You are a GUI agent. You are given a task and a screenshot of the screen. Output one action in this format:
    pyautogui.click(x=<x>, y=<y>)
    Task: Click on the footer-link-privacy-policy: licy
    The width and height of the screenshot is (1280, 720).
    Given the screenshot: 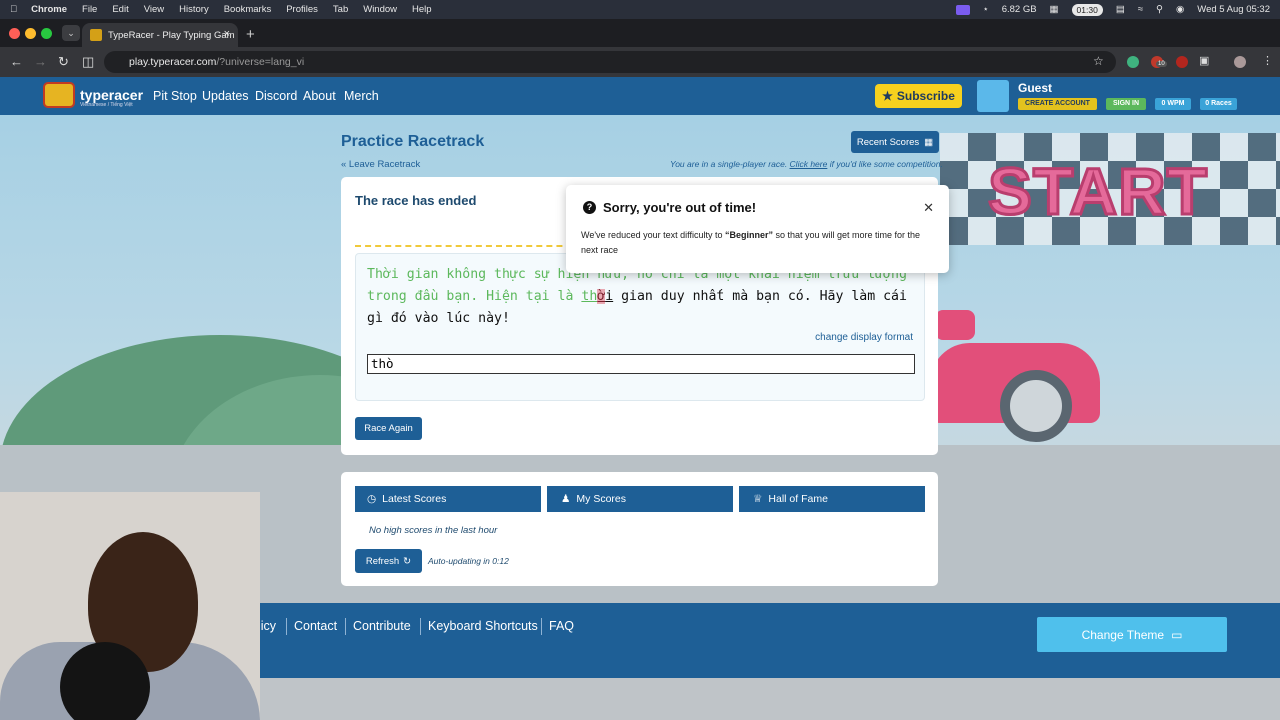 What is the action you would take?
    pyautogui.click(x=267, y=626)
    